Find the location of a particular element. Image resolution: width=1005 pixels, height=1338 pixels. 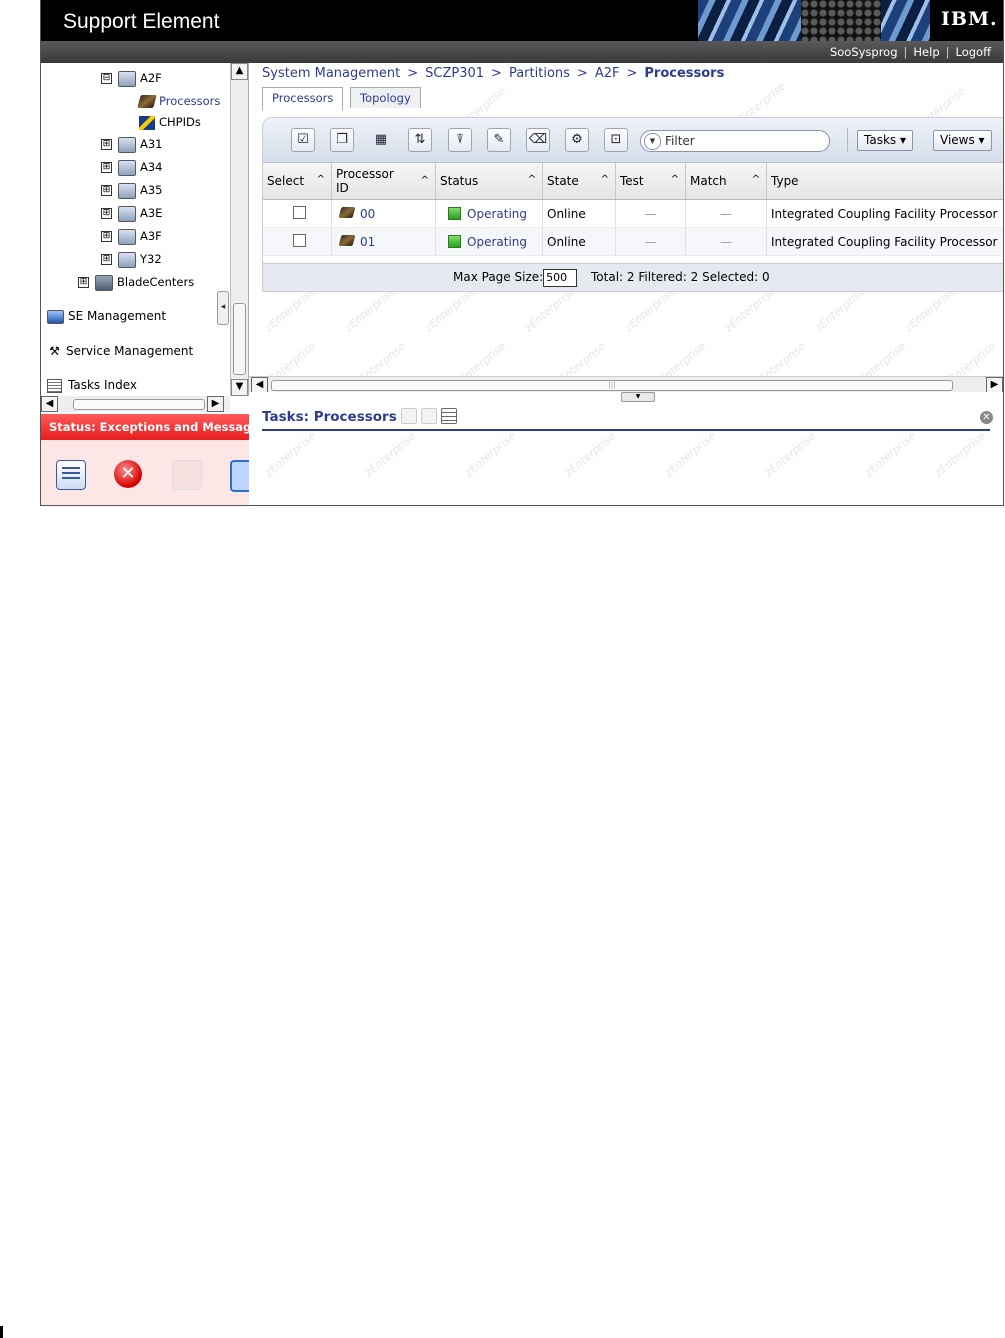

tree-item-bladecenters: ⊞ BladeCenters is located at coordinates (136, 282).